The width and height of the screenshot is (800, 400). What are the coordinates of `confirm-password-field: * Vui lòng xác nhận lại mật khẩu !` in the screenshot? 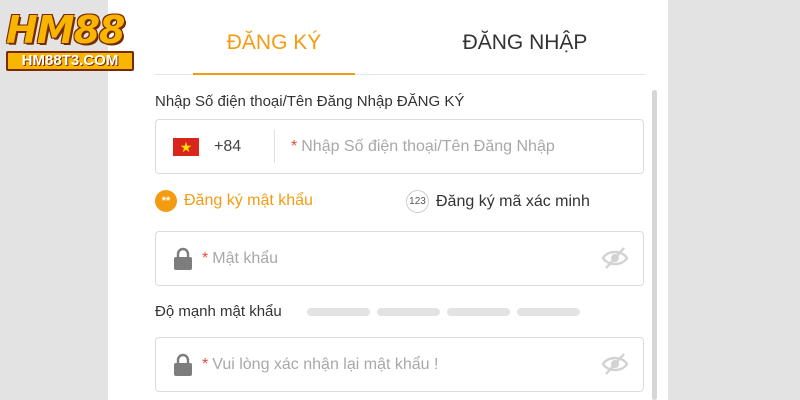 It's located at (399, 364).